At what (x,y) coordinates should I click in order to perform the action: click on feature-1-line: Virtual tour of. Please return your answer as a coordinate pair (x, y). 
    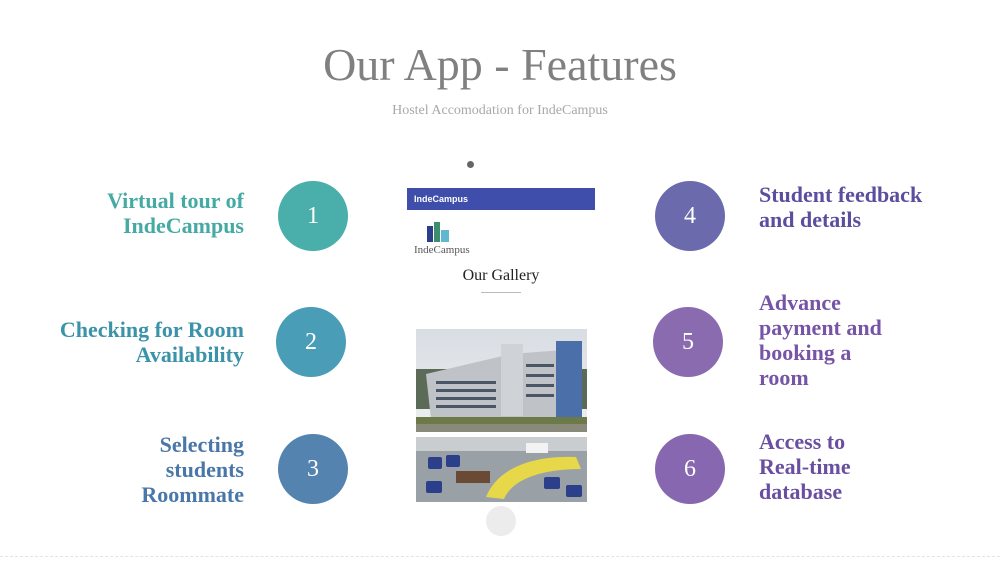
    Looking at the image, I should click on (175, 200).